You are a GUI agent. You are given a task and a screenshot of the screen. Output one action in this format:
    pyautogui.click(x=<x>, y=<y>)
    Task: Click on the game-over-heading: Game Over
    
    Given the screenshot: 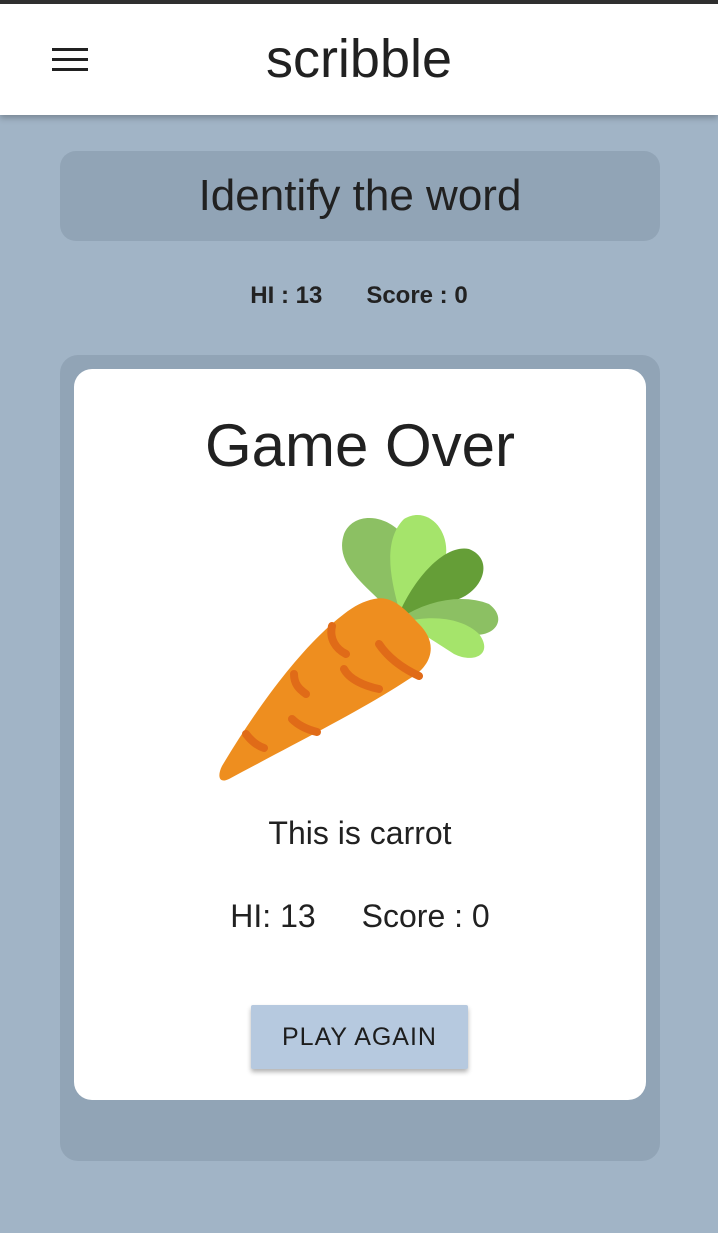 What is the action you would take?
    pyautogui.click(x=360, y=445)
    